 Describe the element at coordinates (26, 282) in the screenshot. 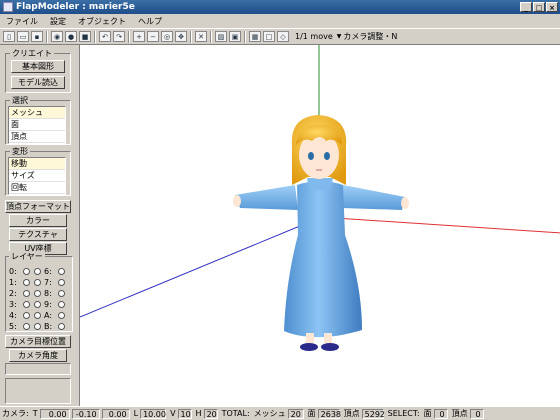

I see `layer-1-radio` at that location.